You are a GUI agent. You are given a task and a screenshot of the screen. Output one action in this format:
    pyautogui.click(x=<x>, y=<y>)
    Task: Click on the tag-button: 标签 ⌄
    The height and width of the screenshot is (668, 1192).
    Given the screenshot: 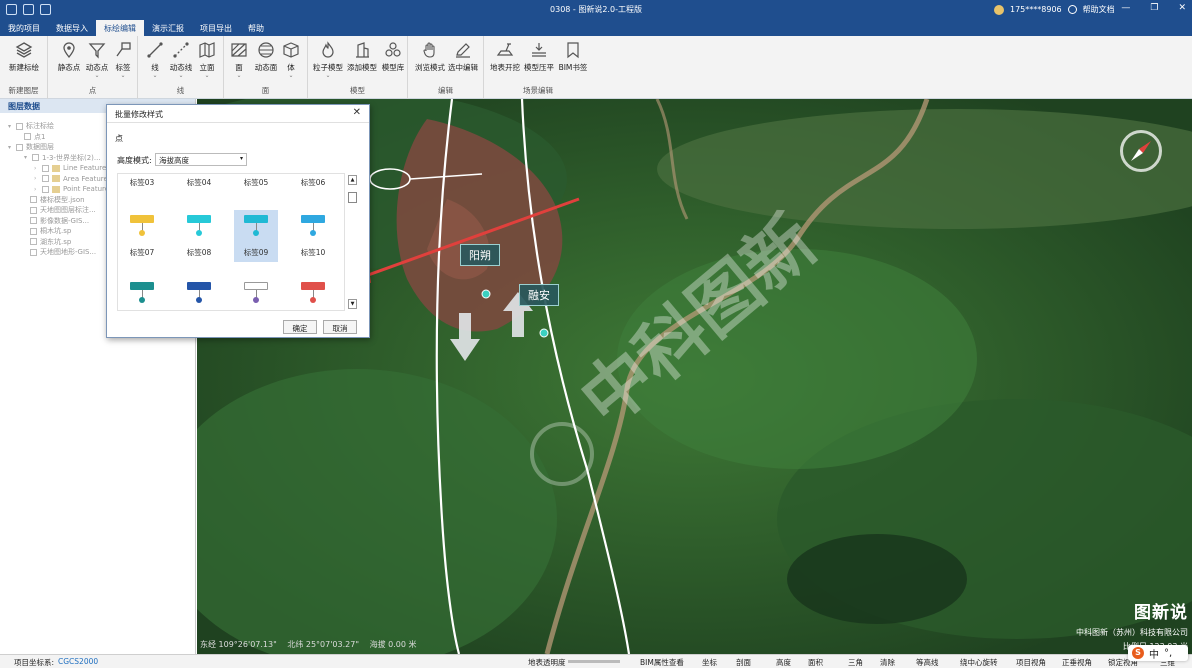 What is the action you would take?
    pyautogui.click(x=123, y=60)
    